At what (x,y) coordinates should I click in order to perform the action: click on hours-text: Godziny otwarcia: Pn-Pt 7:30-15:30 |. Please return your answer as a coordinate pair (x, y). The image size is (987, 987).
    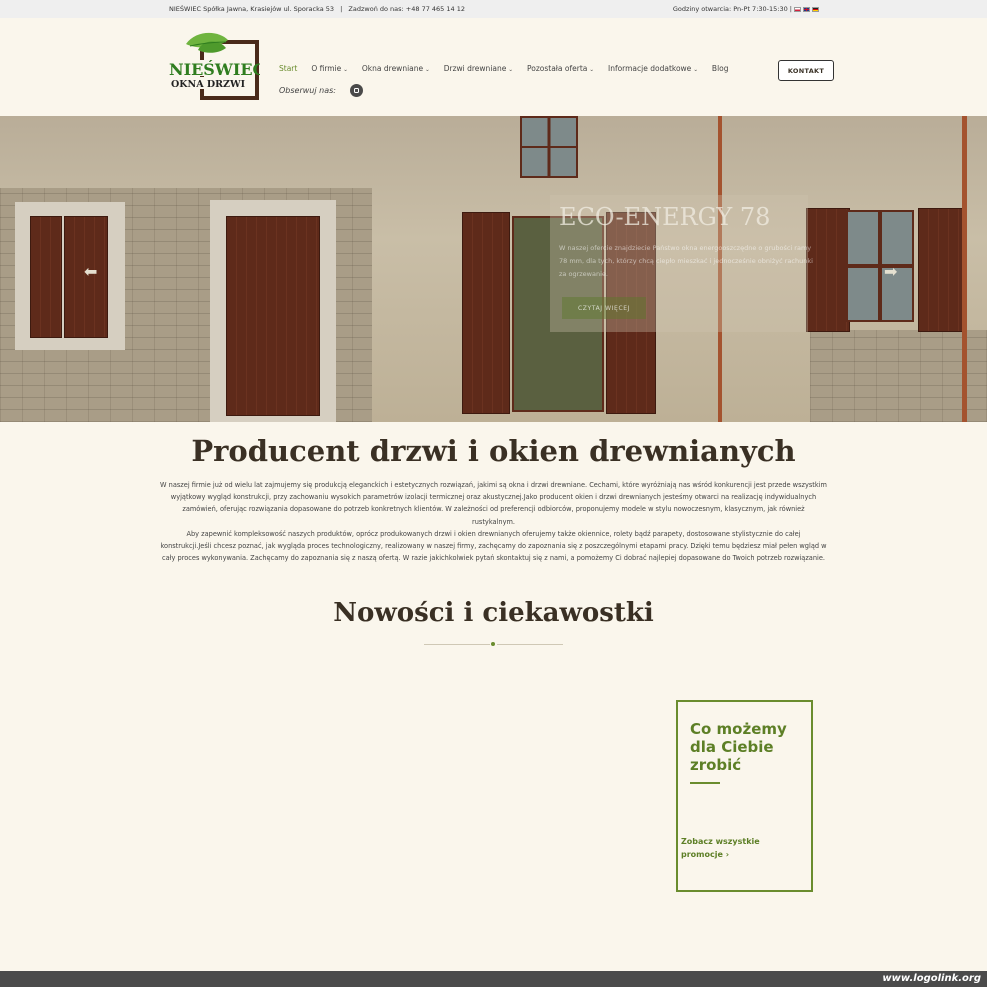
    Looking at the image, I should click on (732, 9).